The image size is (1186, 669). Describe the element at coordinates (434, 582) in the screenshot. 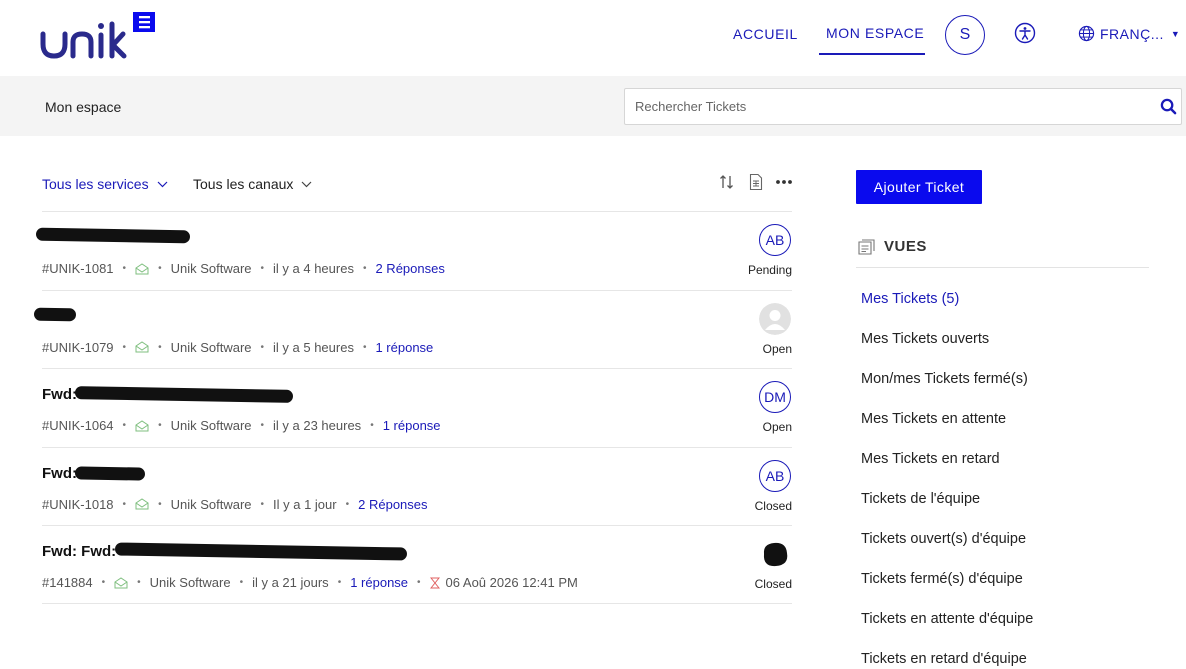

I see `hourglass-icon` at that location.